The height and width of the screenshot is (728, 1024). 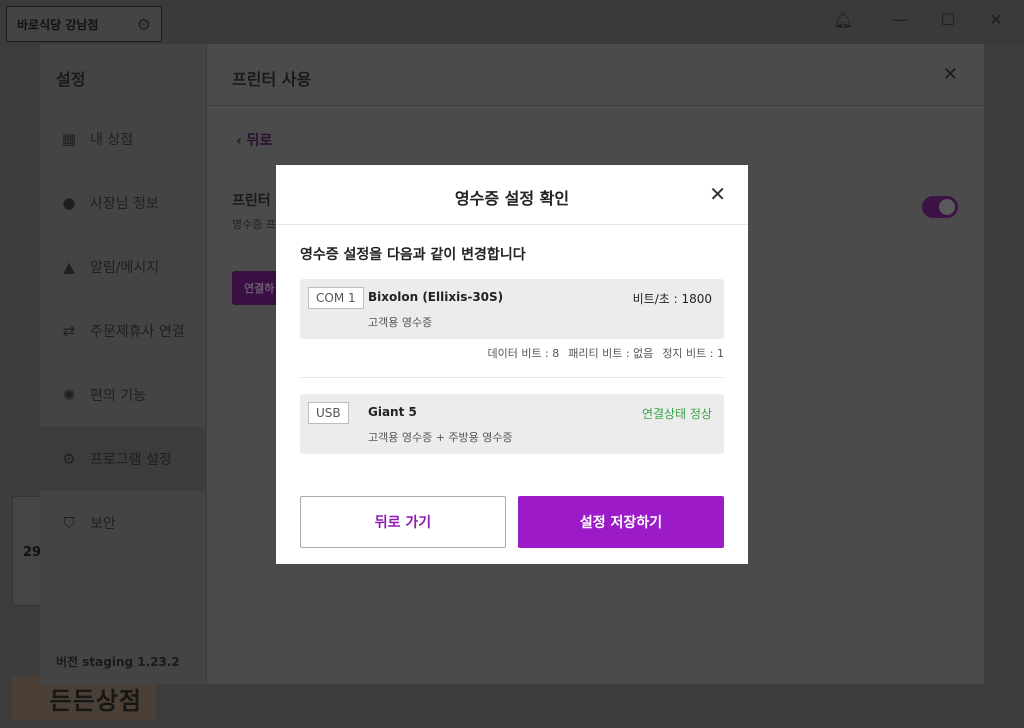 What do you see at coordinates (693, 353) in the screenshot?
I see `stop-bits: 정지 비트 : 1` at bounding box center [693, 353].